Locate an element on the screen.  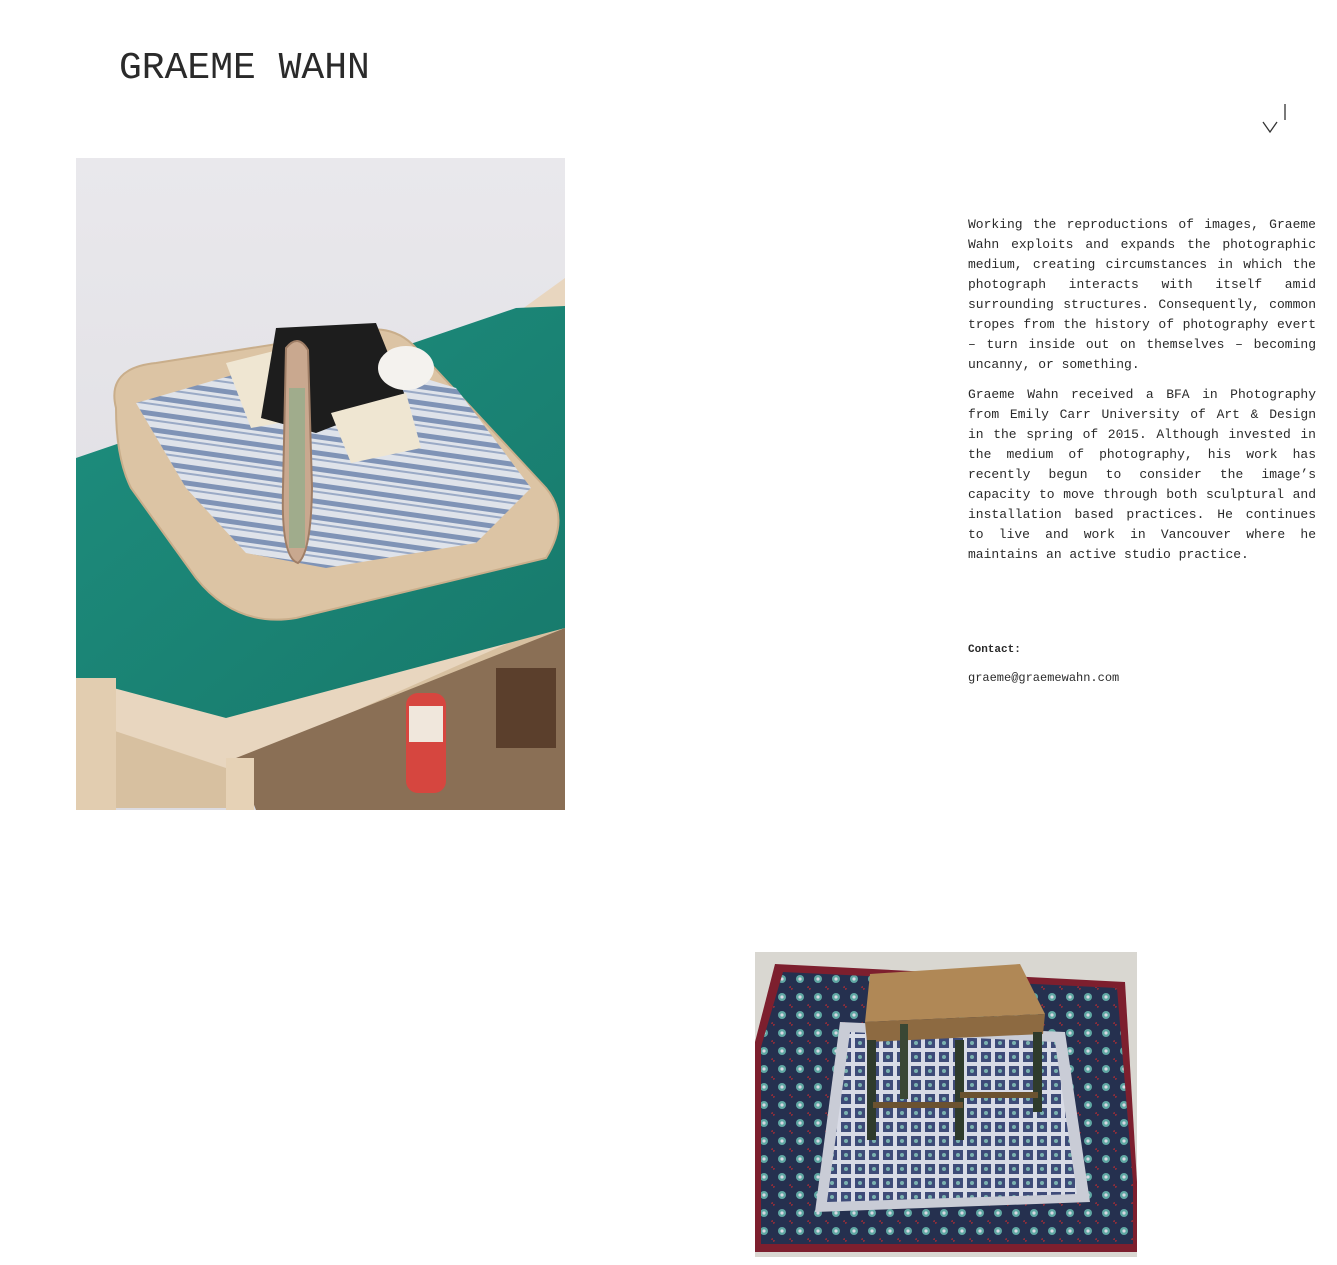
rug-table-photo is located at coordinates (946, 1104).